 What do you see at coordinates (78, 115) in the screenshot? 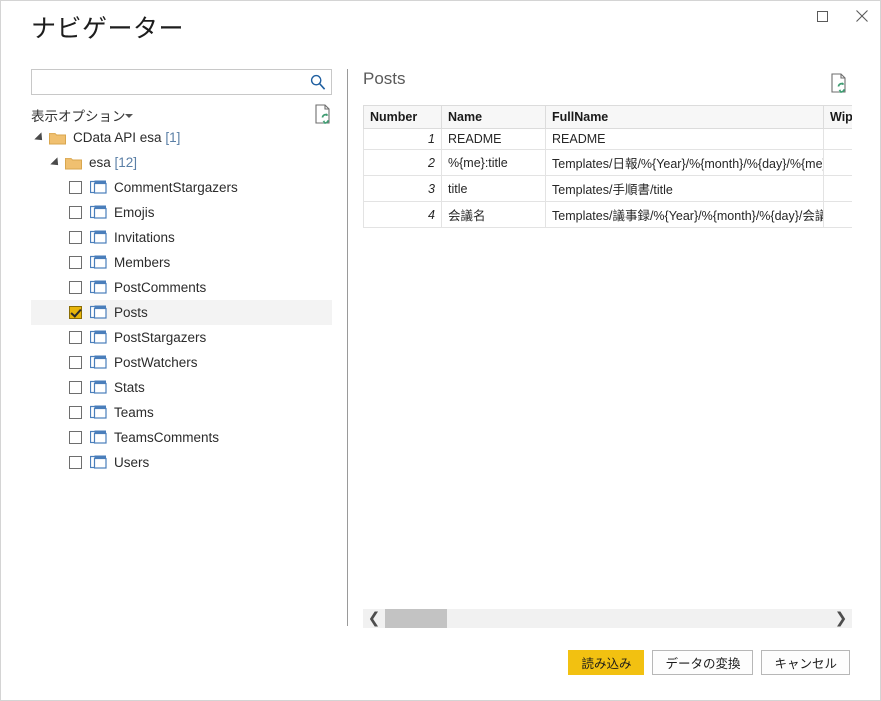
I see `display-options-label: 表示オプション` at bounding box center [78, 115].